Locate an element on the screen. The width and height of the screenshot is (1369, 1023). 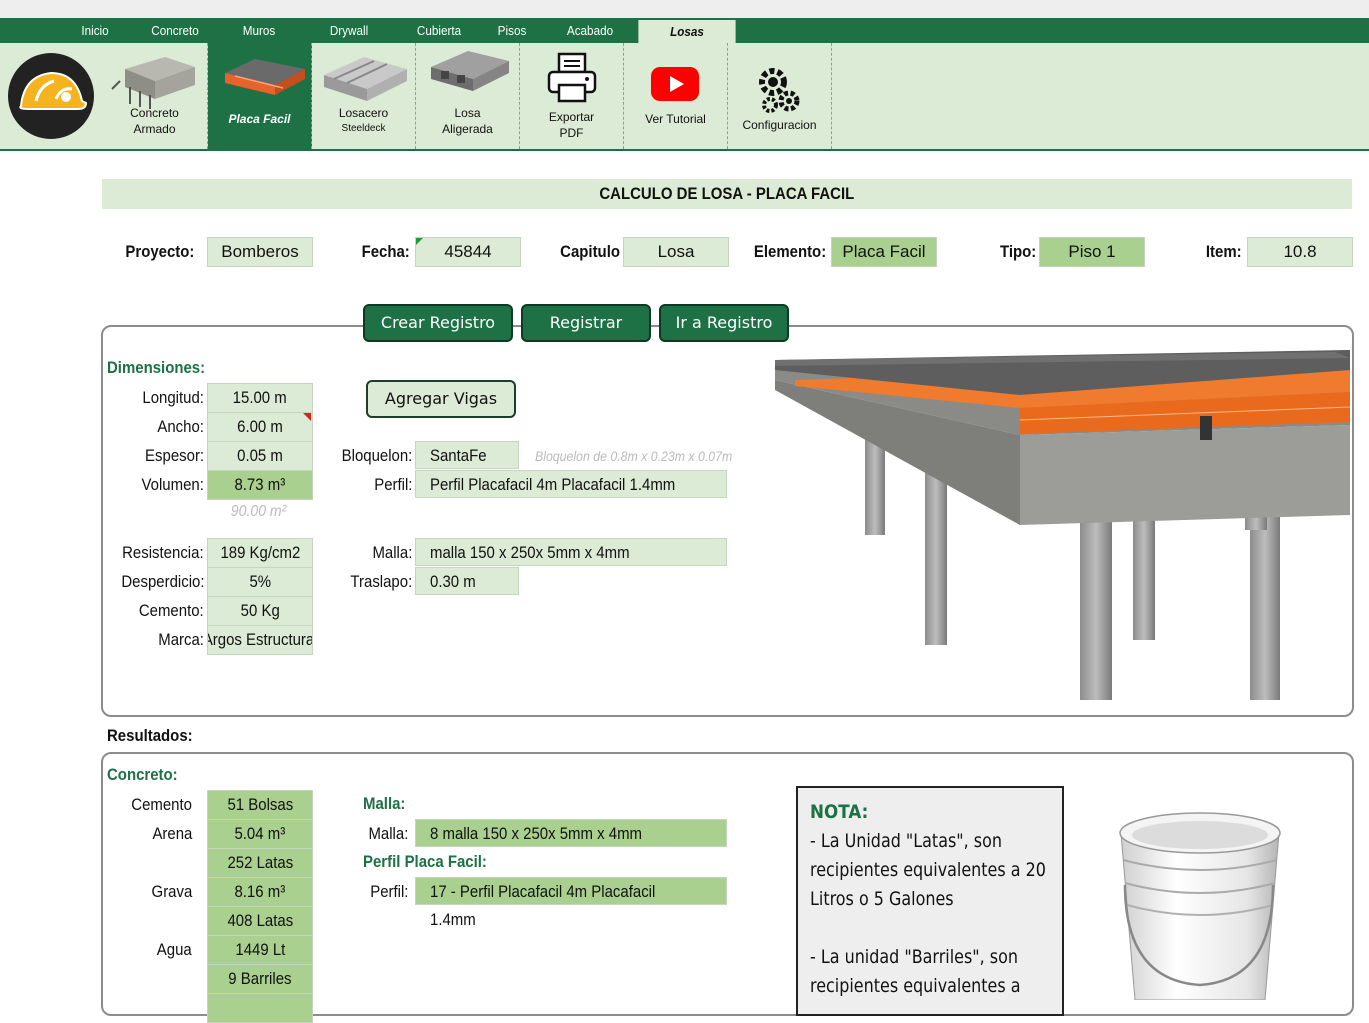
placa-facil-button: Placa Facil is located at coordinates (260, 96).